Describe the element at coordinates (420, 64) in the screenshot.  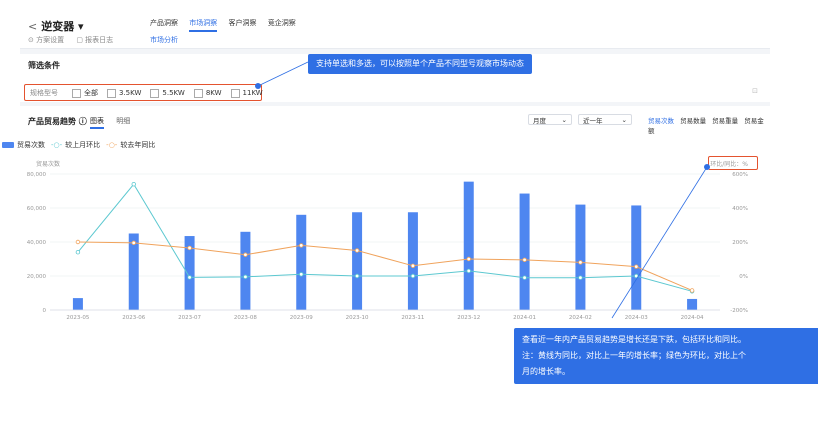
I see `filter-tip-callout: 支持单选和多选，可以按照单个产品不同型号观察市场动态` at that location.